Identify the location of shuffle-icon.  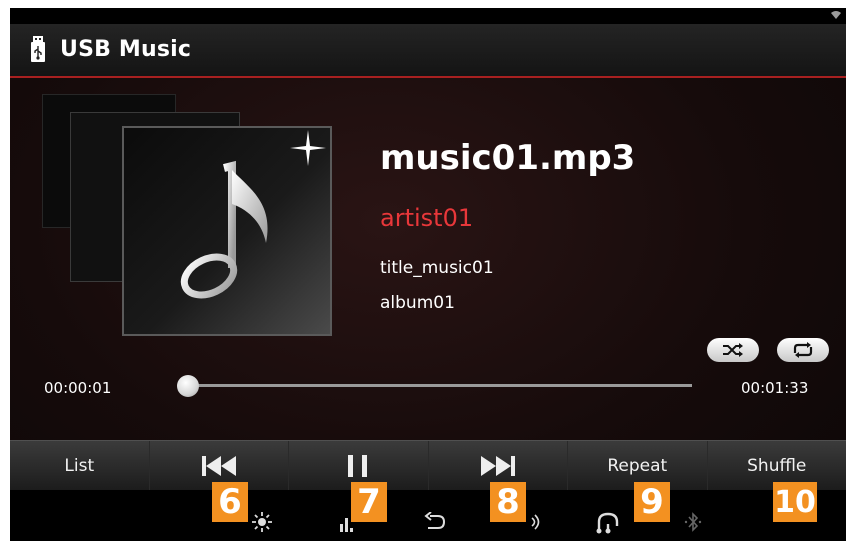
(733, 350).